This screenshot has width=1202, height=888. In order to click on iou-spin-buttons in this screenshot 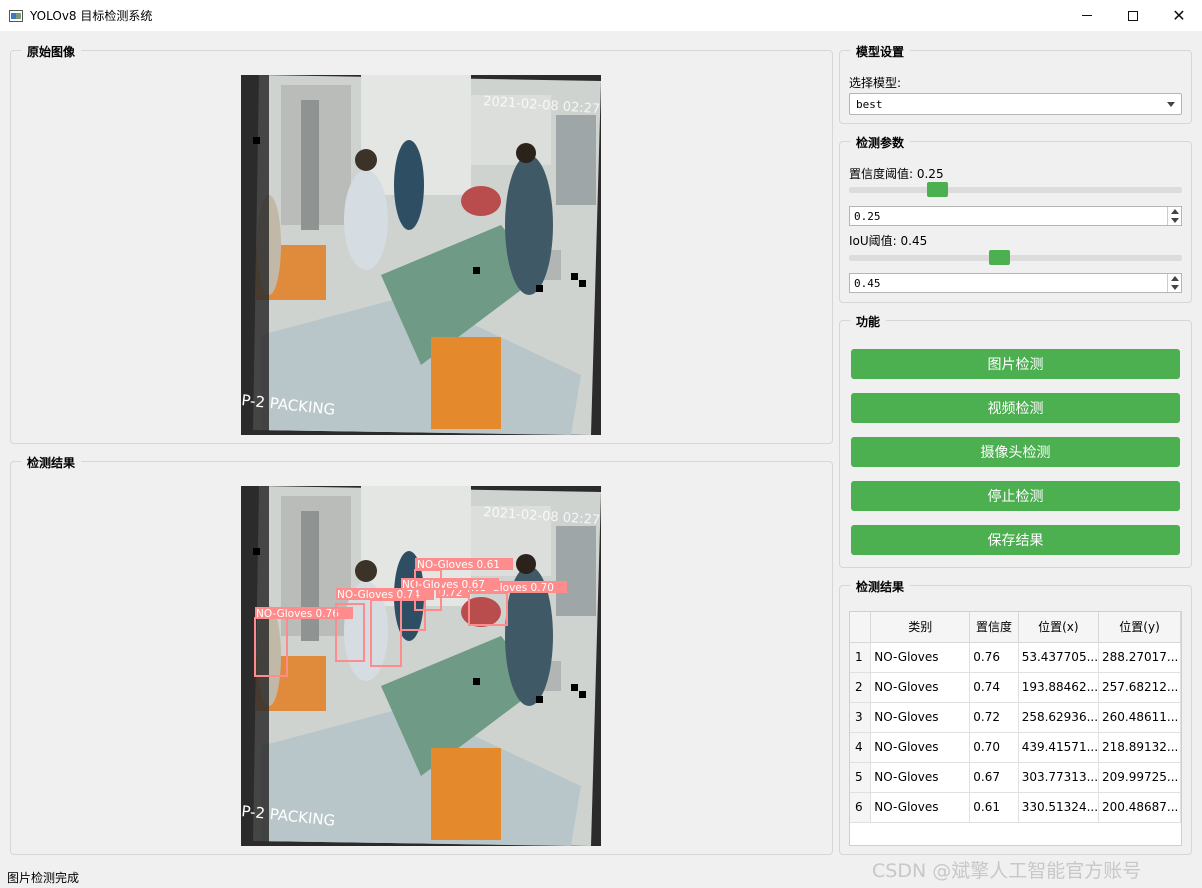, I will do `click(1174, 283)`.